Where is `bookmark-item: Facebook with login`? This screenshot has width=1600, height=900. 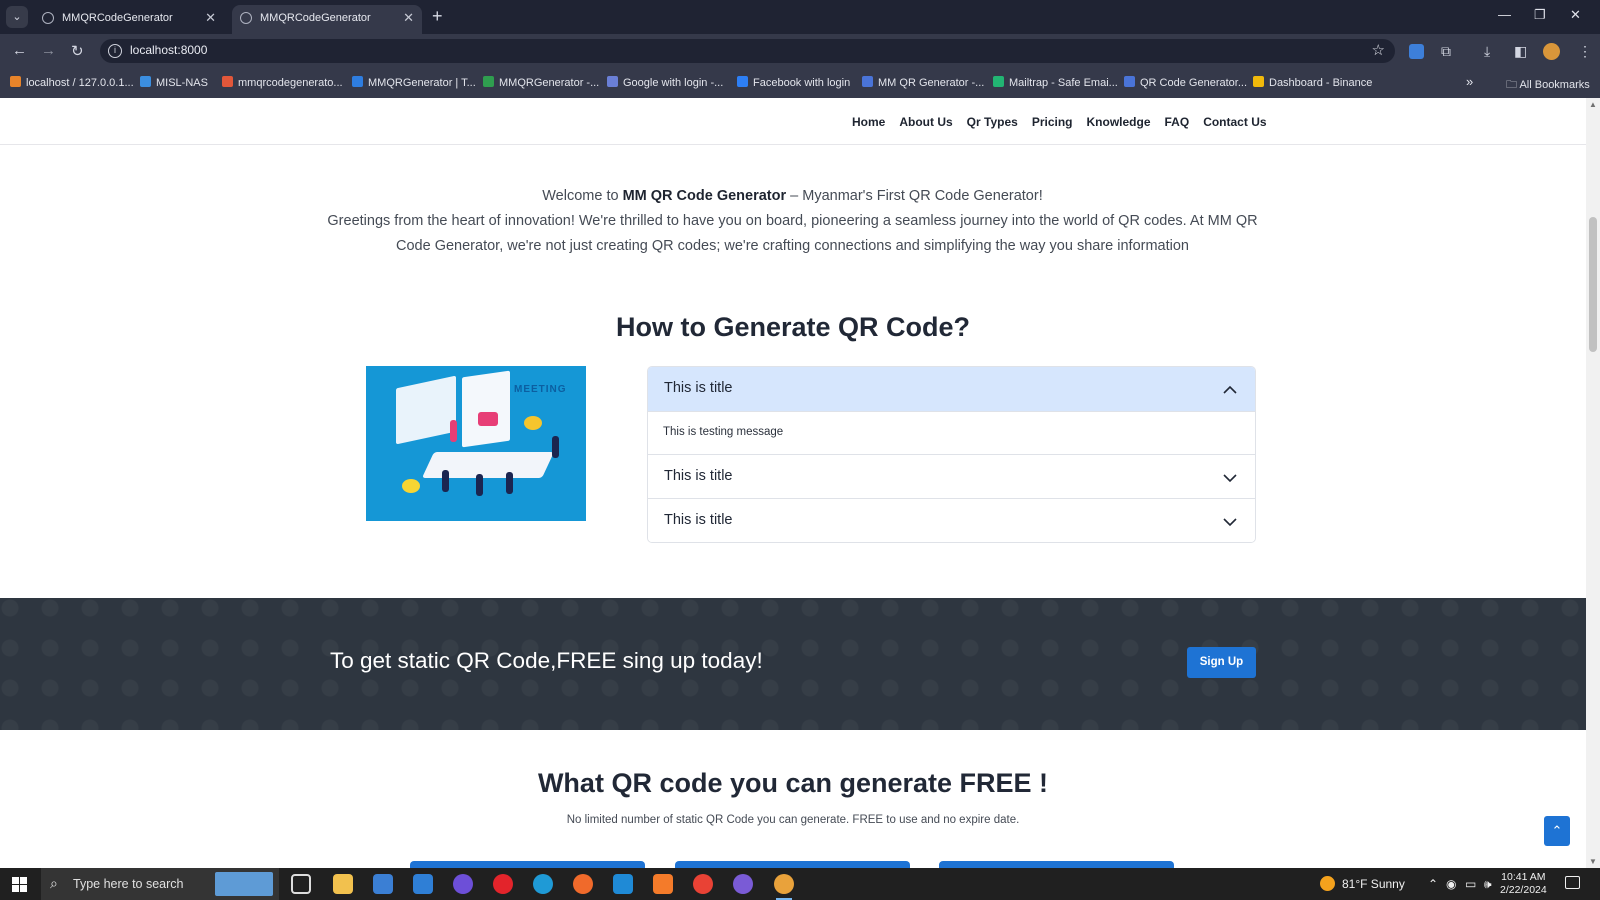 bookmark-item: Facebook with login is located at coordinates (793, 82).